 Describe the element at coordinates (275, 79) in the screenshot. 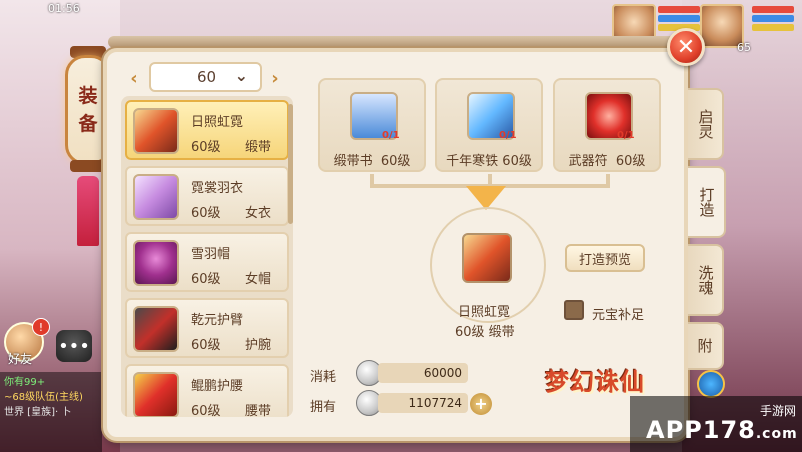

I see `level-next-arrow: ›` at that location.